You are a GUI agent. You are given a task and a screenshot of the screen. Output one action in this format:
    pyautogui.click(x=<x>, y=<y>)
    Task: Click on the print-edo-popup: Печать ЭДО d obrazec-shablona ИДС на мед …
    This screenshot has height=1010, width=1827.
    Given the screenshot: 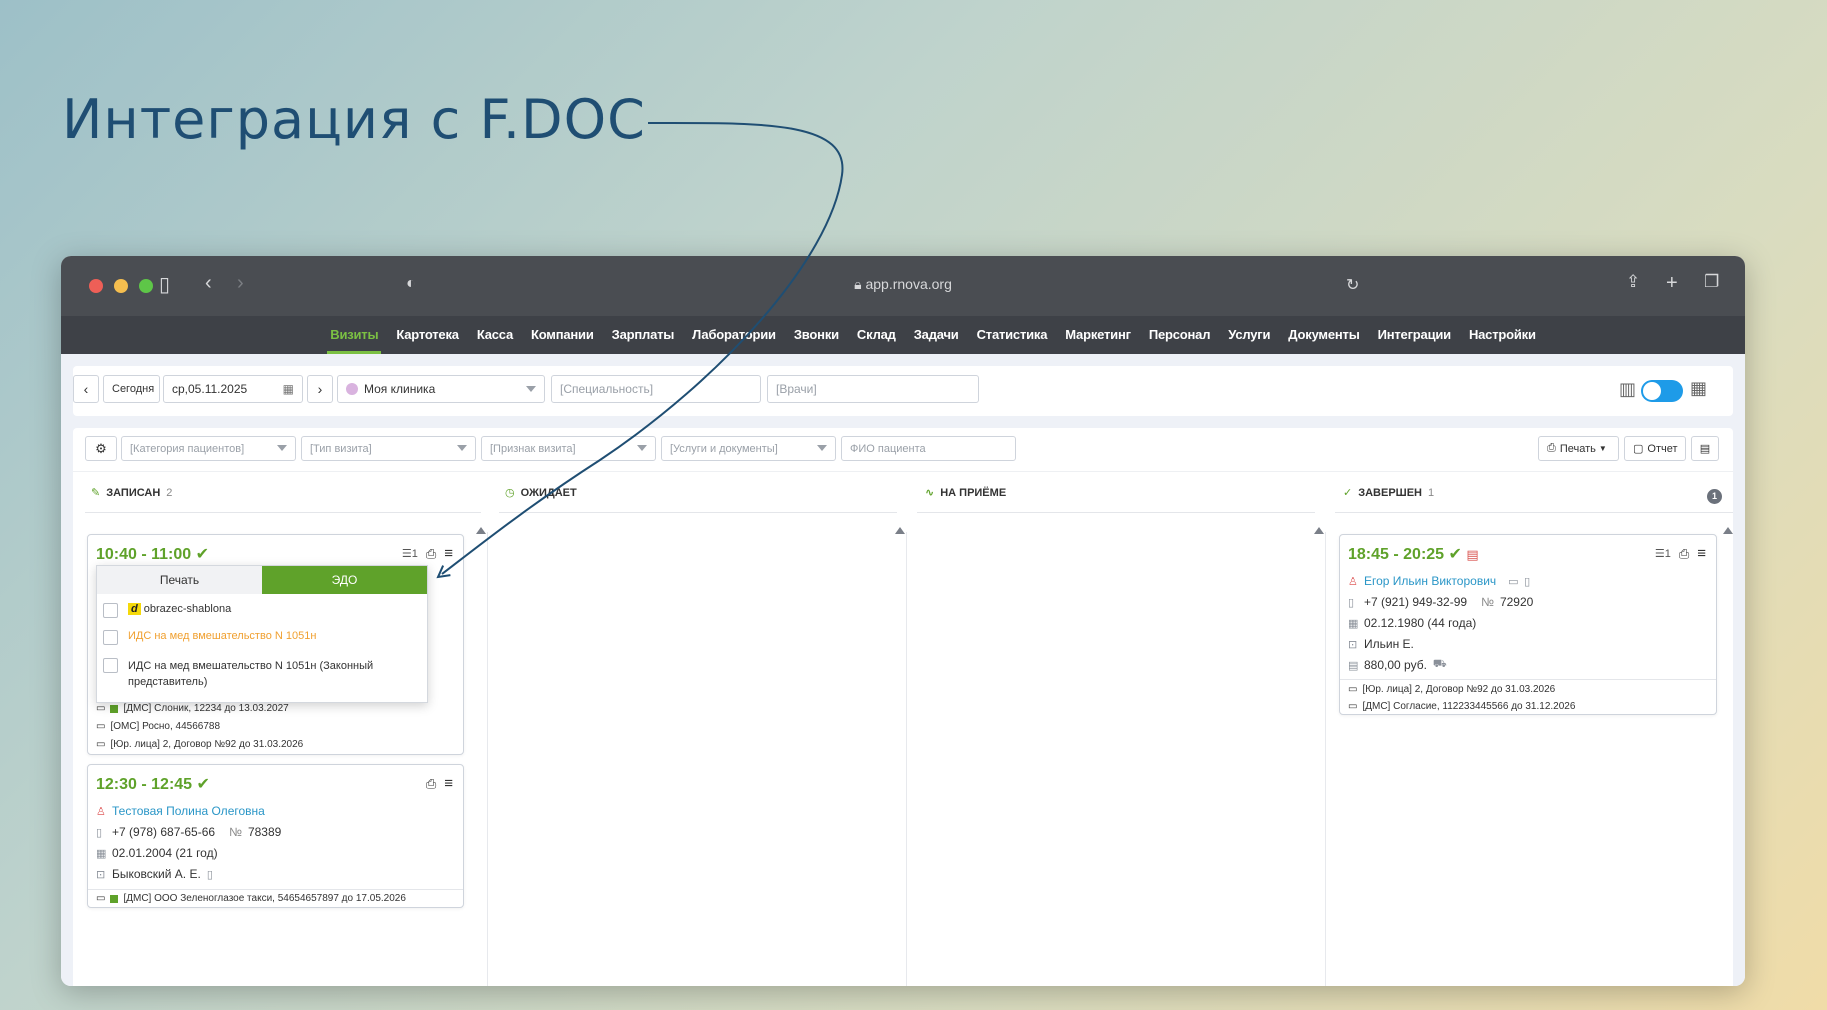 What is the action you would take?
    pyautogui.click(x=262, y=634)
    